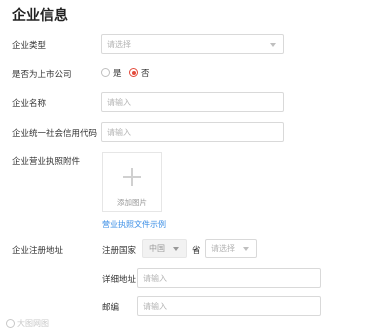  What do you see at coordinates (134, 224) in the screenshot?
I see `license-example-link: 营业执照文件示例` at bounding box center [134, 224].